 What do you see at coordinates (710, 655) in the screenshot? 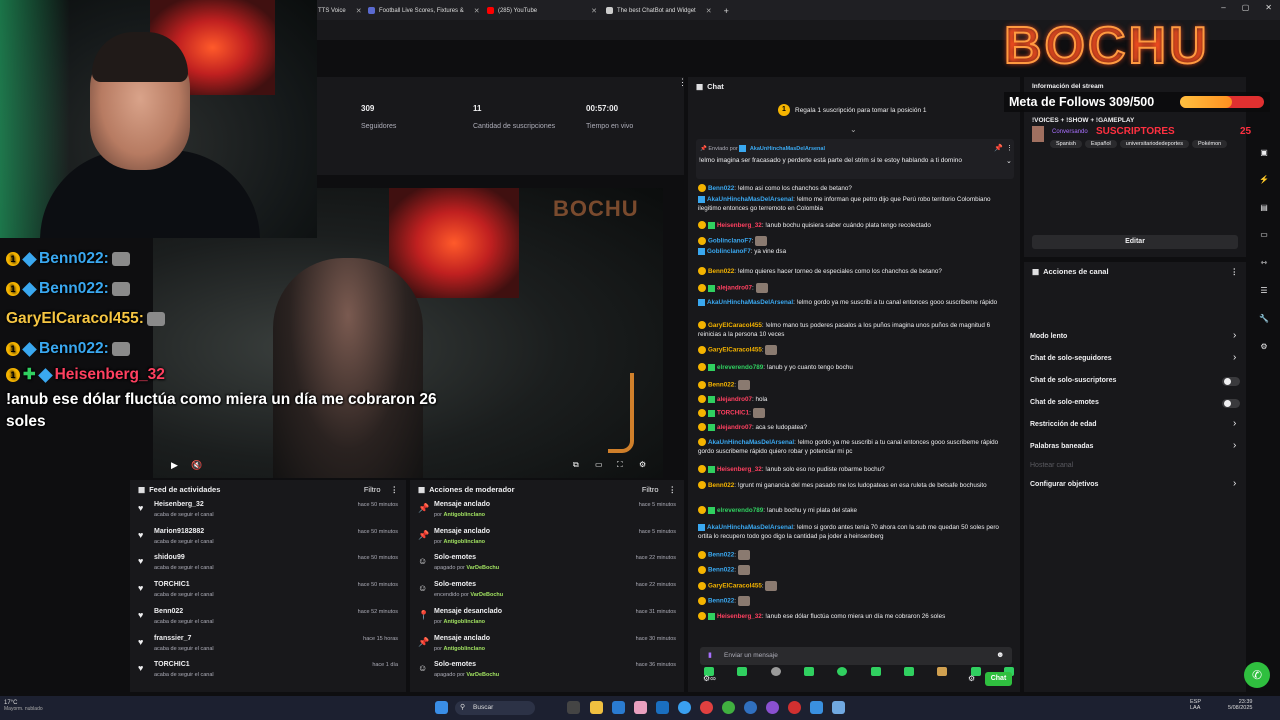
I see `bits-icon: ▮` at bounding box center [710, 655].